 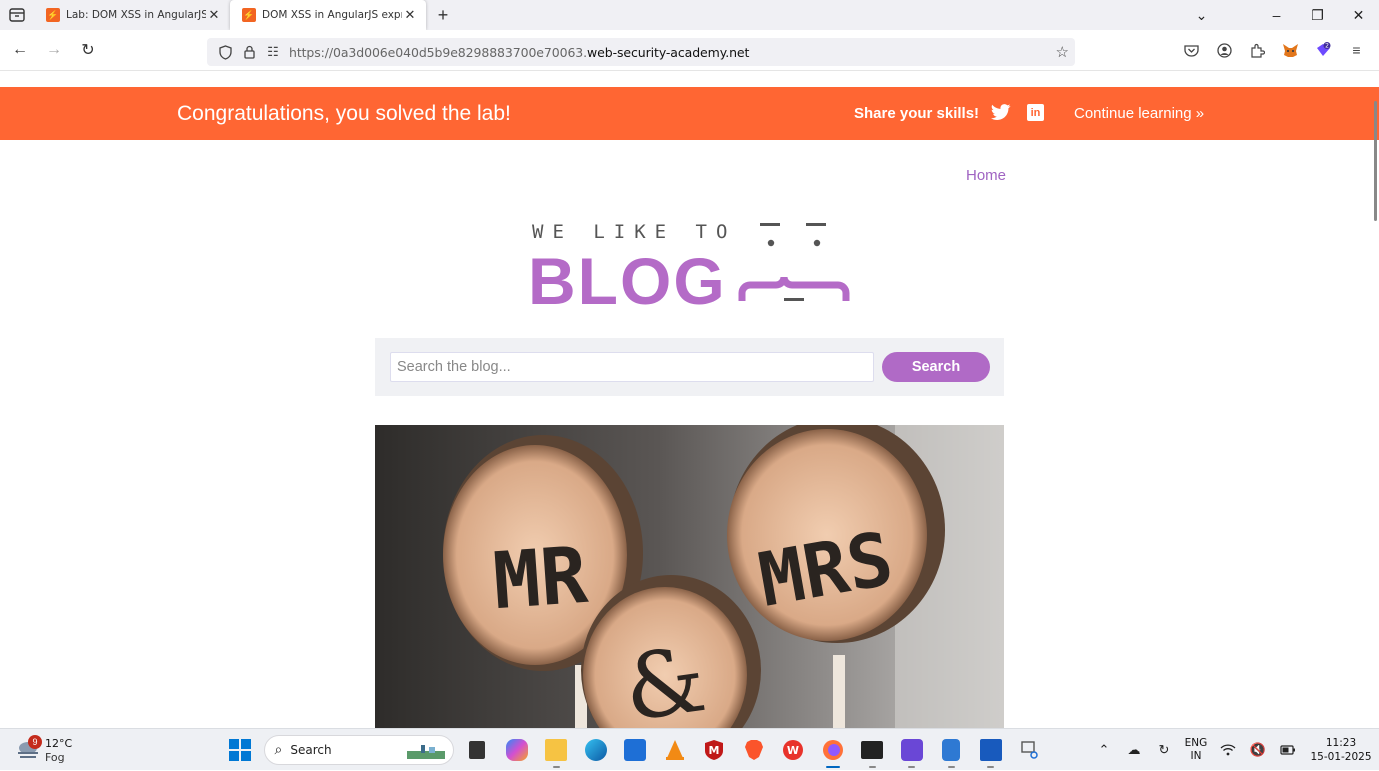 I want to click on page-scrollbar, so click(x=1376, y=399).